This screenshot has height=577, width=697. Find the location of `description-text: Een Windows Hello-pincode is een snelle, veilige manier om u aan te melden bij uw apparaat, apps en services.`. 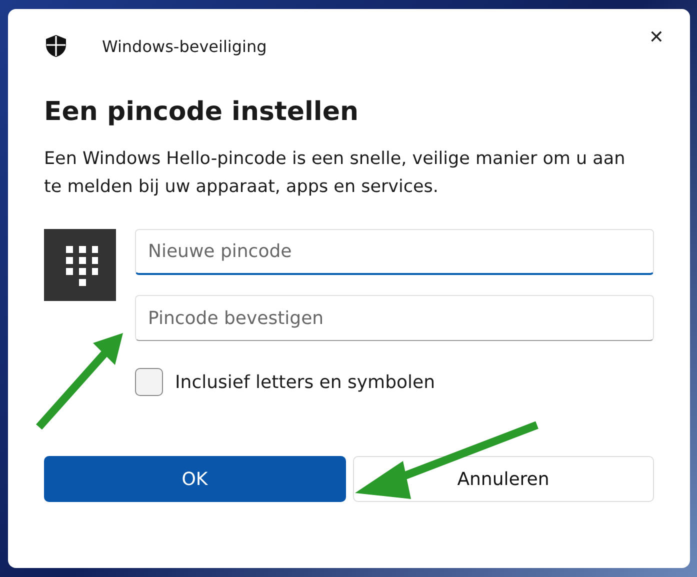

description-text: Een Windows Hello-pincode is een snelle, veilige manier om u aan te melden bij uw apparaat, apps en services. is located at coordinates (335, 173).